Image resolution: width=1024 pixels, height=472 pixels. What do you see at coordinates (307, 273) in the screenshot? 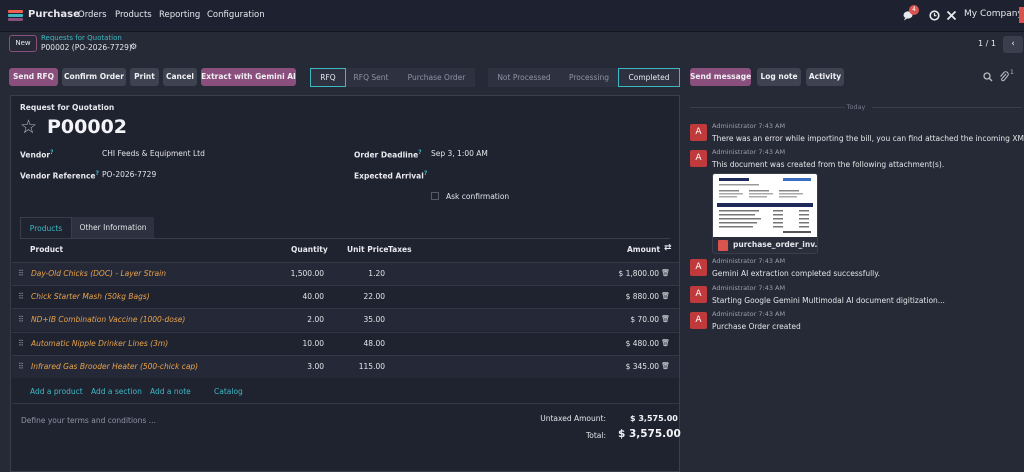
I see `line-quantity: 1,500.00` at bounding box center [307, 273].